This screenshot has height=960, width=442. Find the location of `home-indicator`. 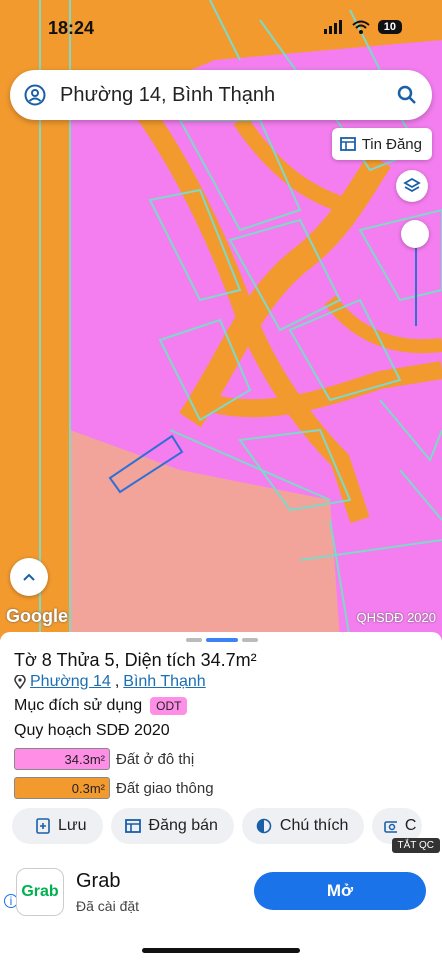

home-indicator is located at coordinates (221, 950).